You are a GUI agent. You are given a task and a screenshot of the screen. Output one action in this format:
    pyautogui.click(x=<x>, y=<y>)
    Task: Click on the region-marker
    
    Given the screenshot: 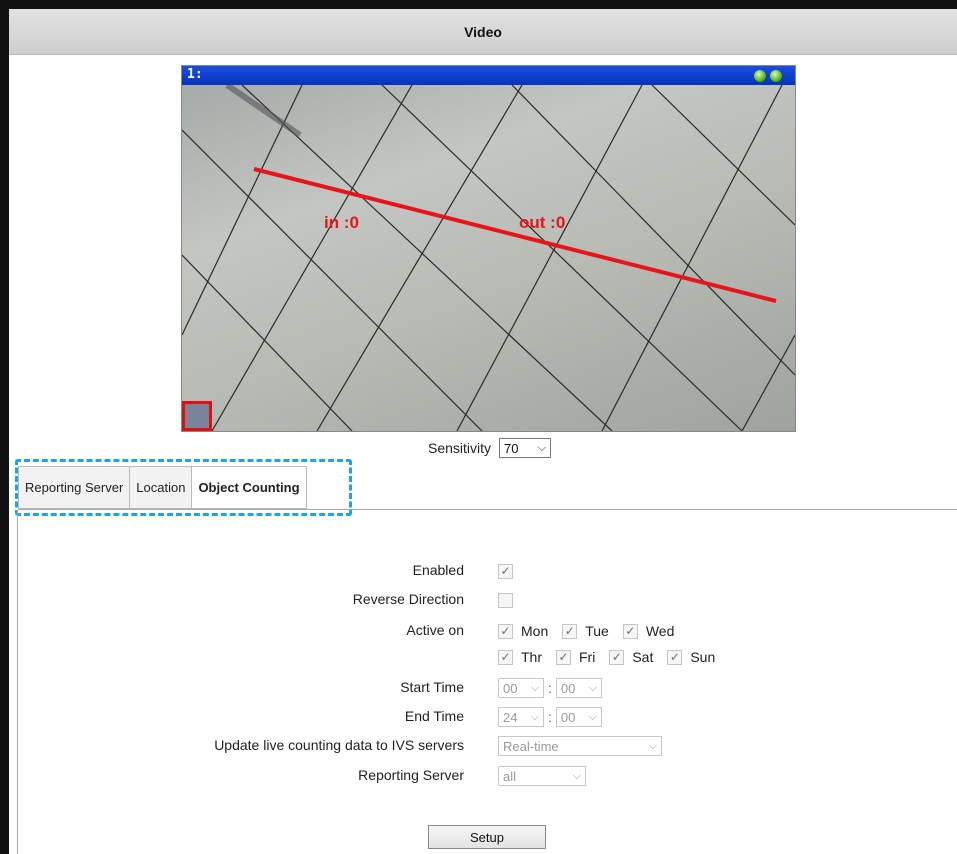 What is the action you would take?
    pyautogui.click(x=197, y=416)
    